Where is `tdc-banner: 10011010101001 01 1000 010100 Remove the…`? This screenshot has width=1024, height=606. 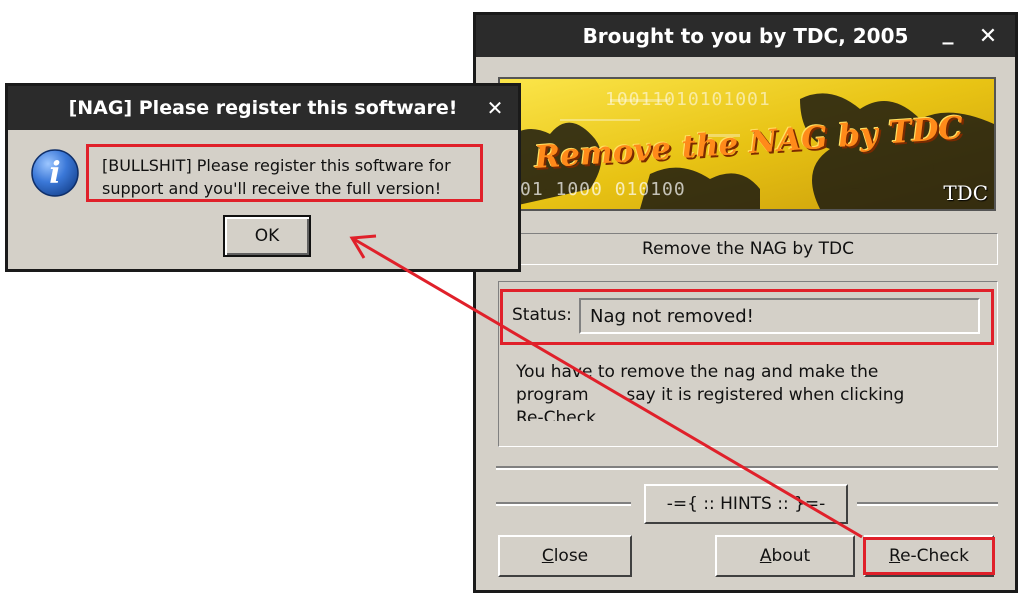 tdc-banner: 10011010101001 01 1000 010100 Remove the… is located at coordinates (747, 144).